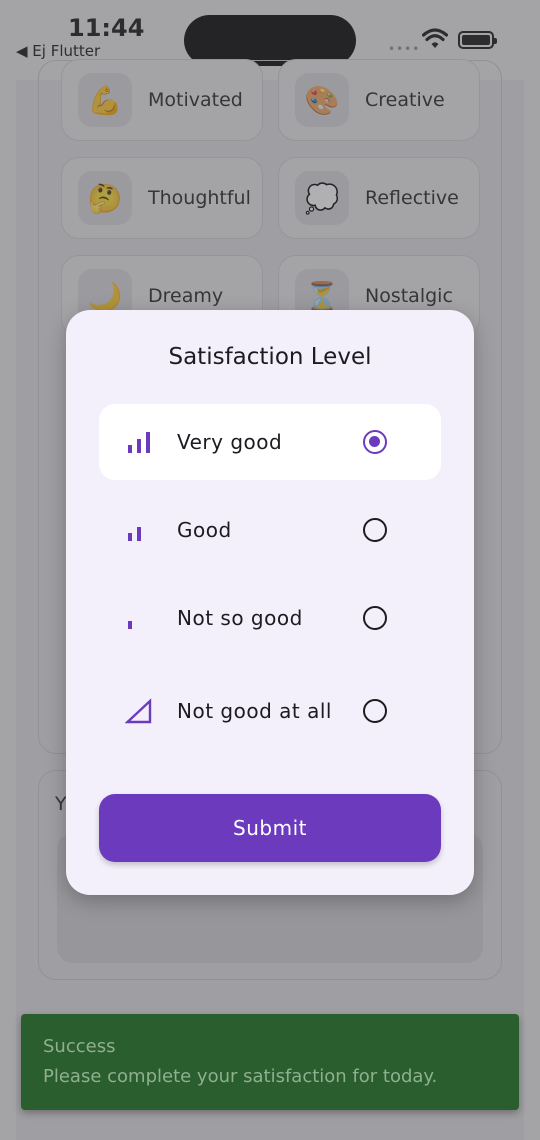 The width and height of the screenshot is (540, 1140). Describe the element at coordinates (134, 534) in the screenshot. I see `signal-bars-2-icon` at that location.